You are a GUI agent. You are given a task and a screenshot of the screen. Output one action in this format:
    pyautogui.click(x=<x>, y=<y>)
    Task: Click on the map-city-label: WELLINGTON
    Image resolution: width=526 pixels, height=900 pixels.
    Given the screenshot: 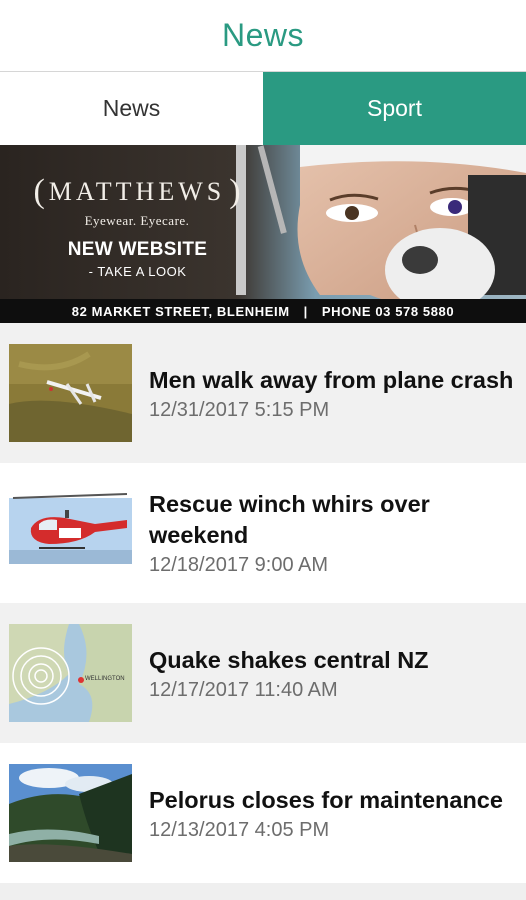 What is the action you would take?
    pyautogui.click(x=105, y=679)
    